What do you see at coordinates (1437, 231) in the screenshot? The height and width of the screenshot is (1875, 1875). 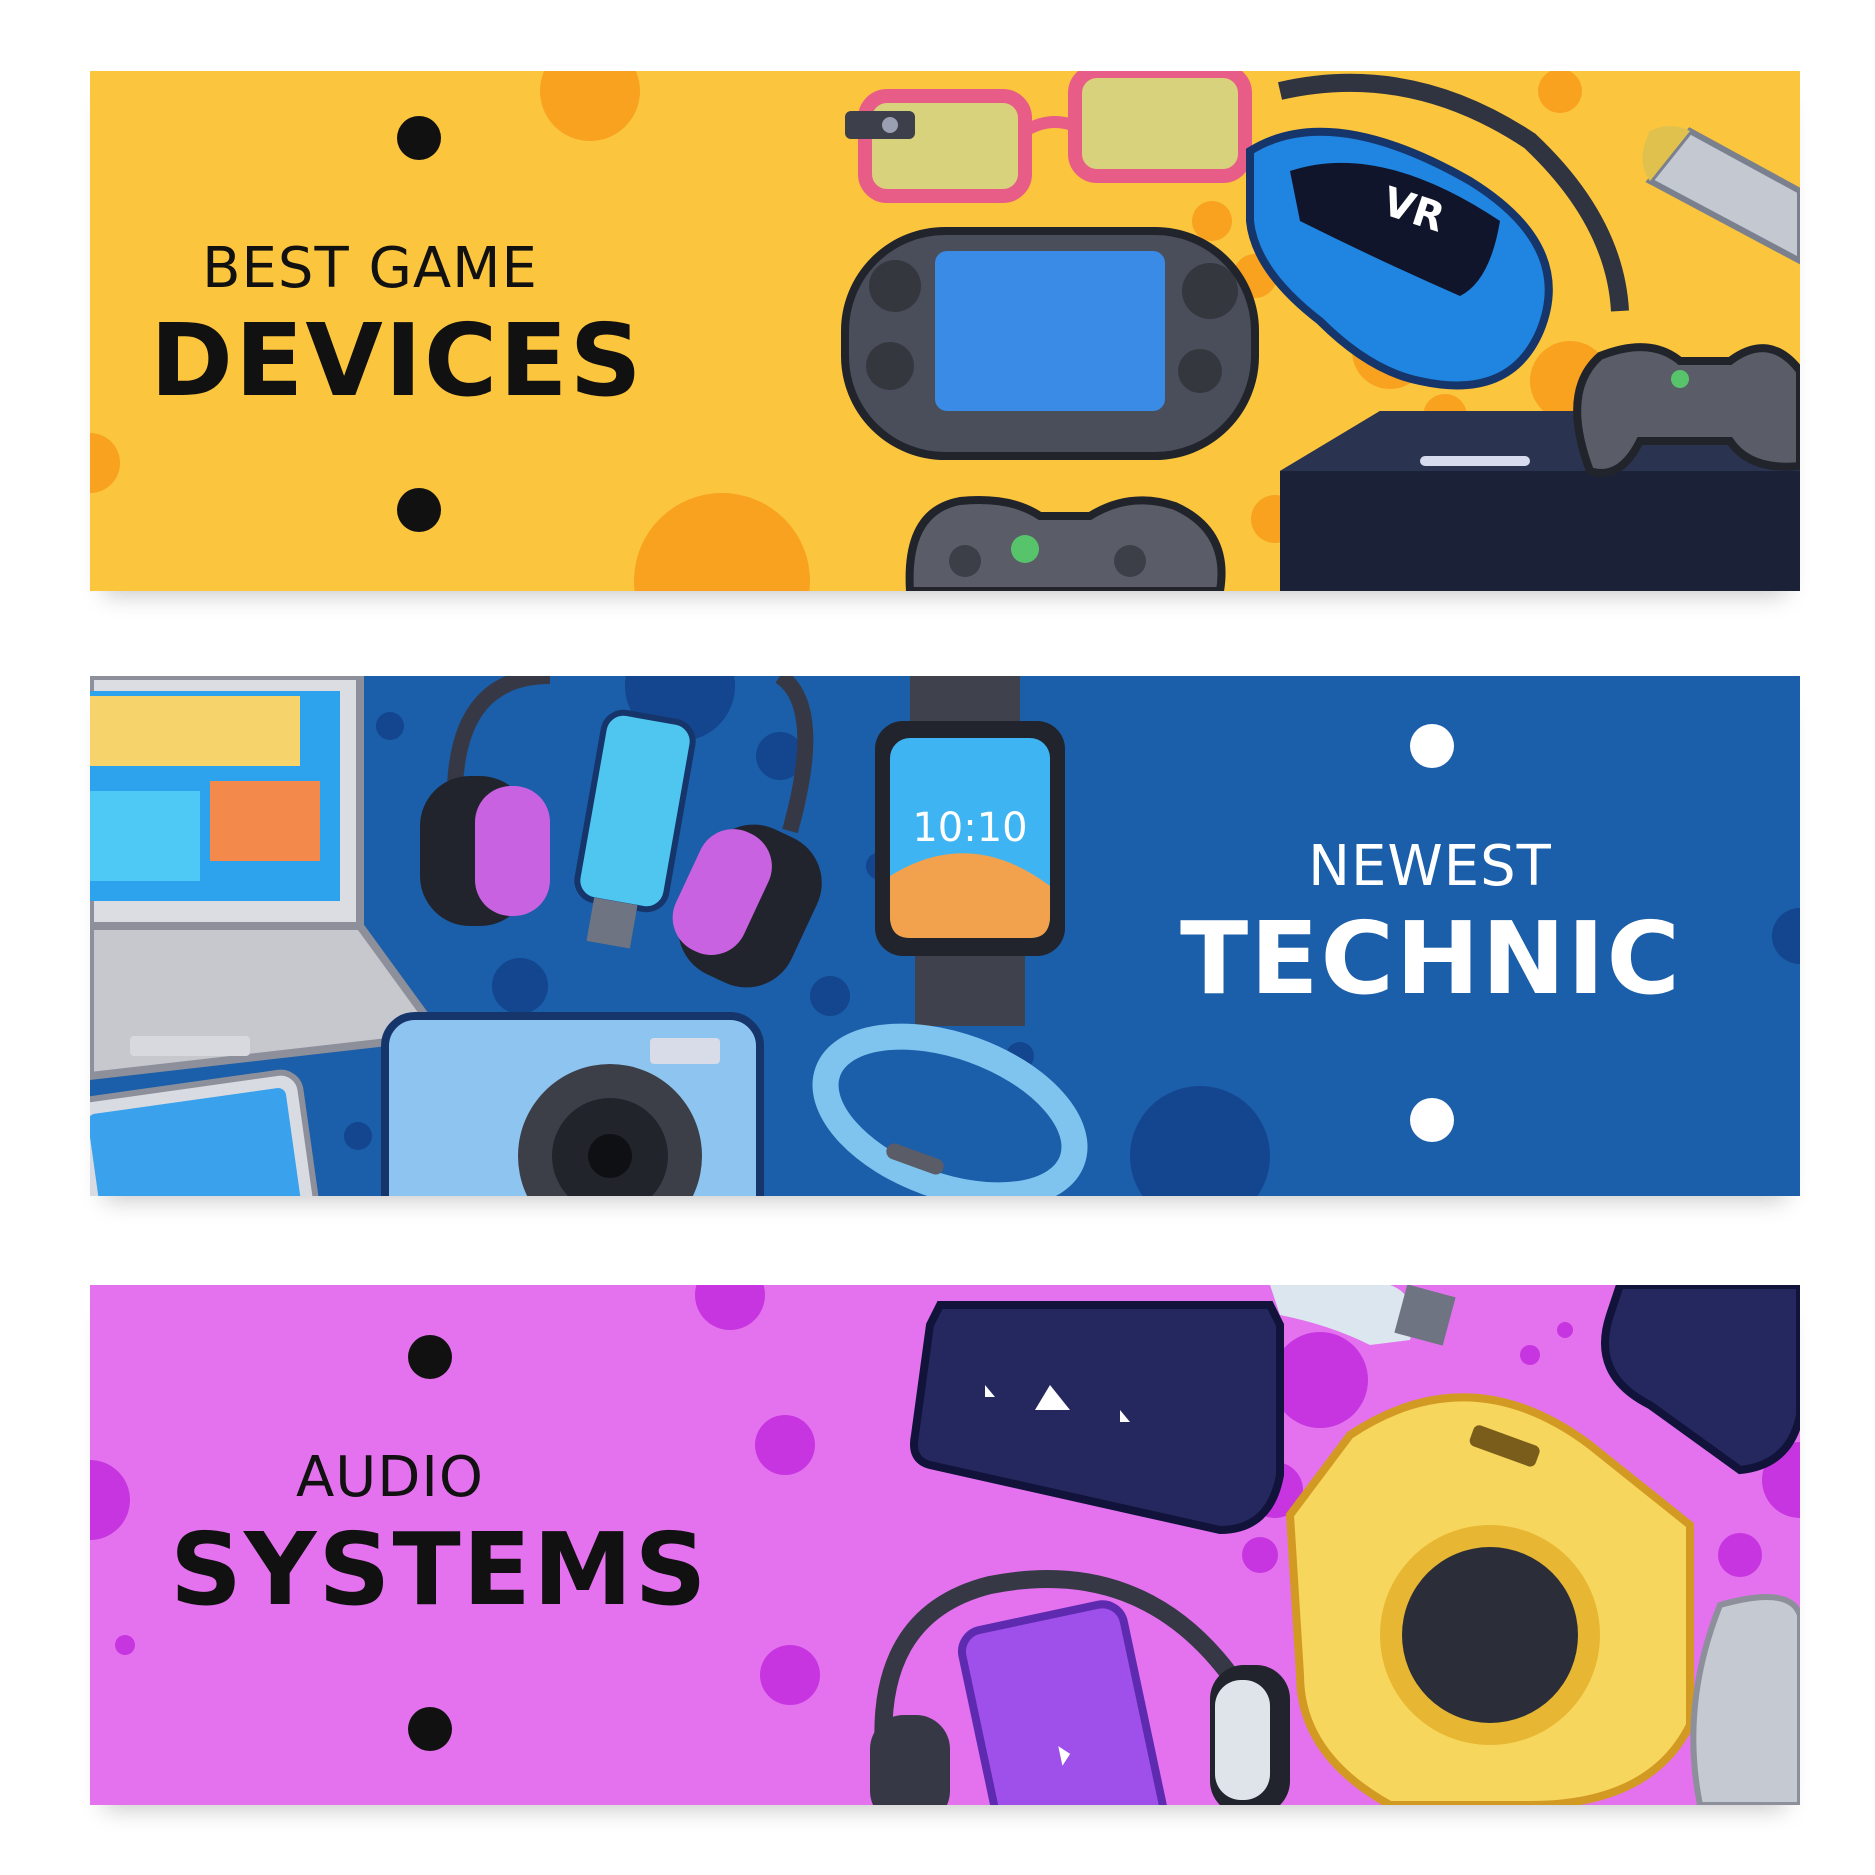 I see `vr-headset-icon: VR` at bounding box center [1437, 231].